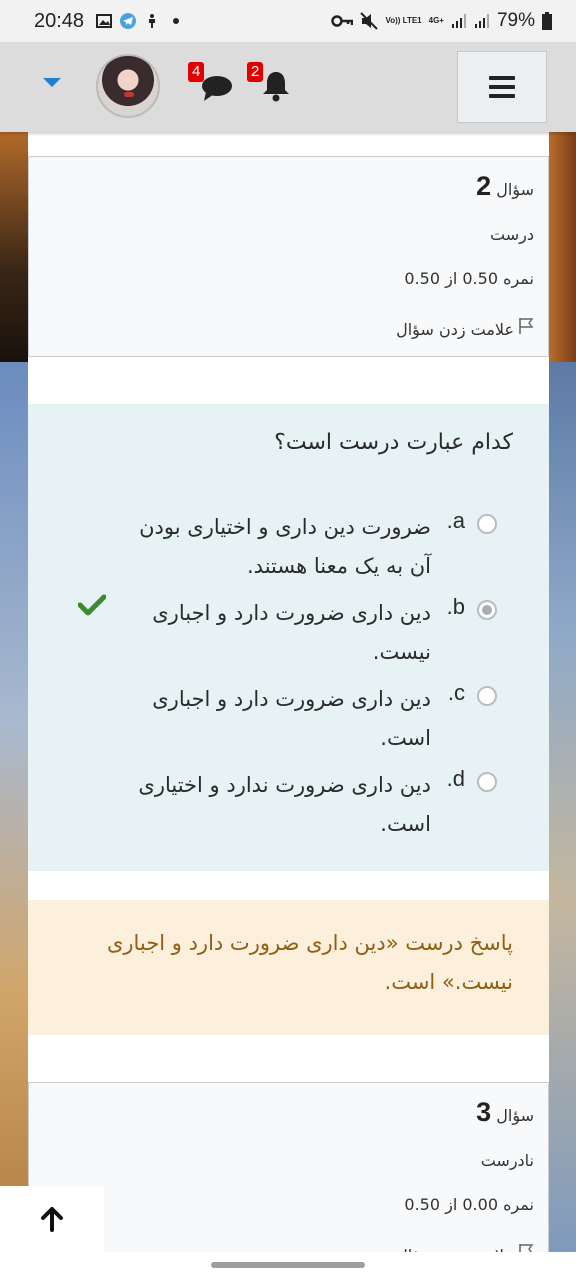 The width and height of the screenshot is (576, 1280). I want to click on option-text: دین داری ضرورت ندارد و اختیاری است., so click(284, 804).